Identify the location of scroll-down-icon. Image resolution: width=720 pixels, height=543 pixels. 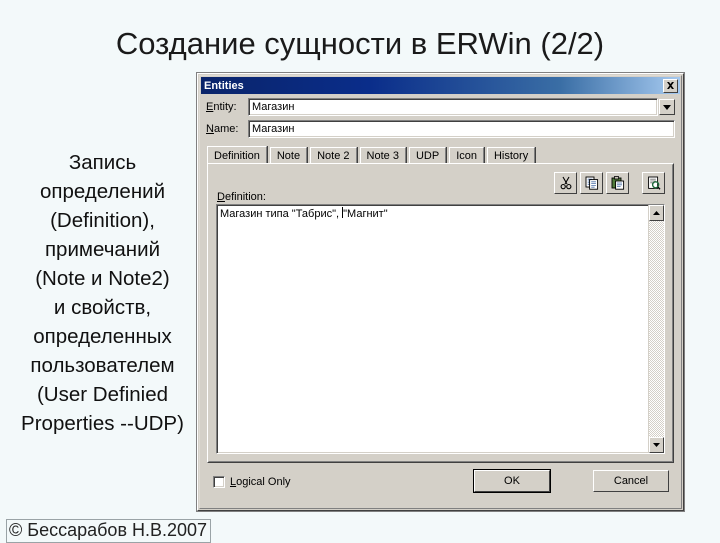
(656, 445).